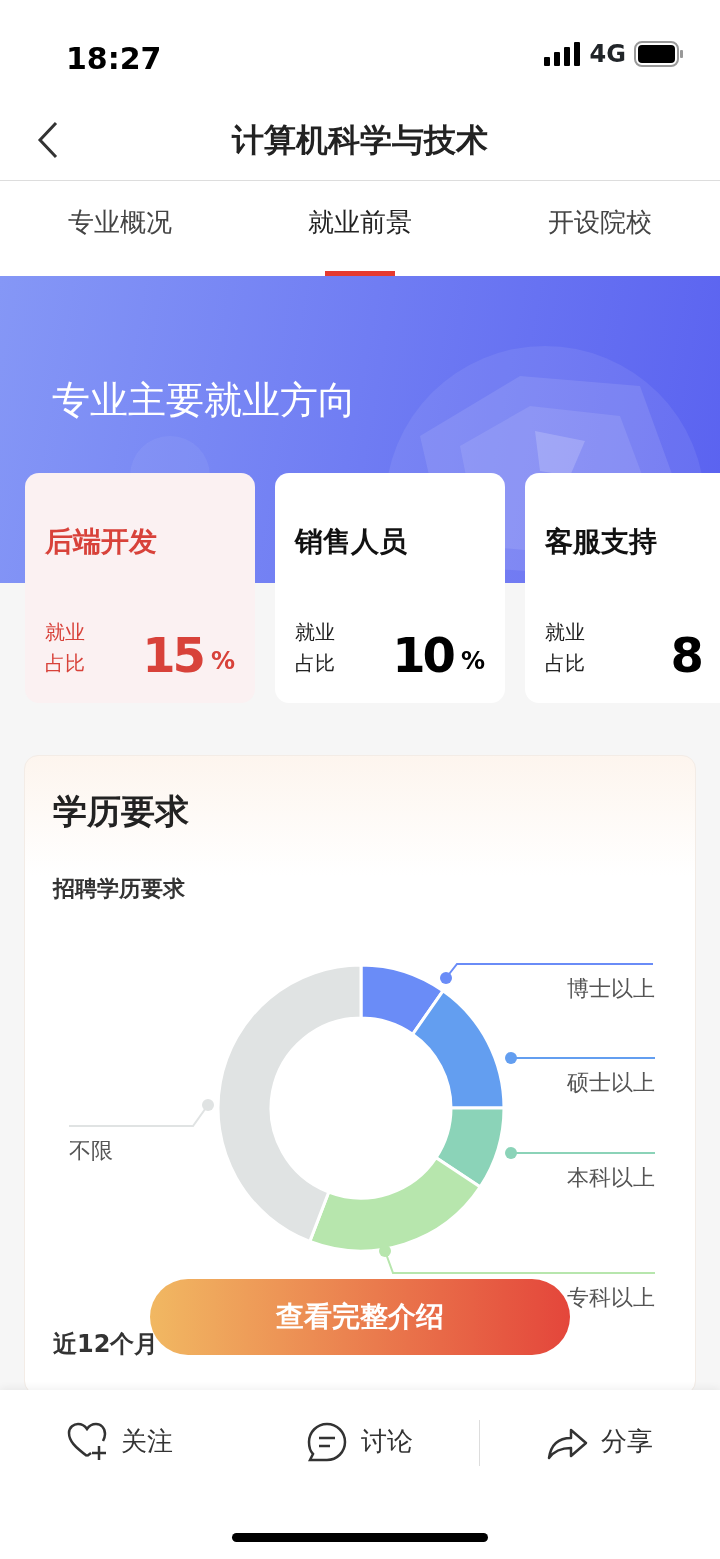 The width and height of the screenshot is (720, 1559). What do you see at coordinates (172, 655) in the screenshot?
I see `share-value: 15` at bounding box center [172, 655].